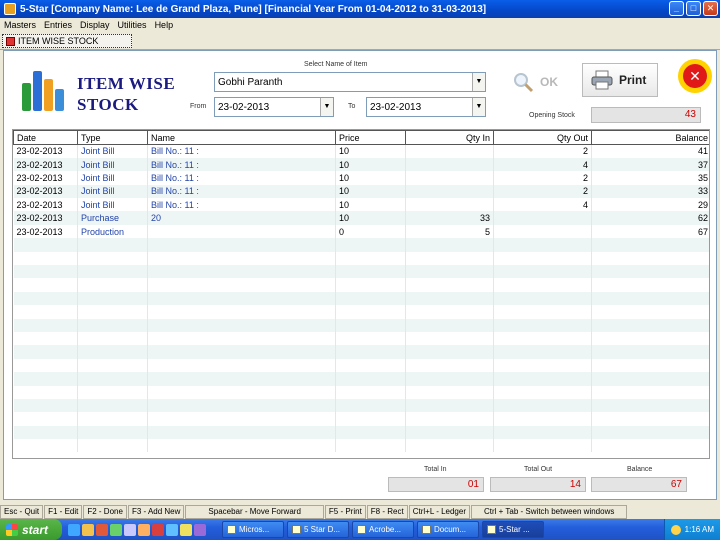 The image size is (720, 540). I want to click on window-controls: _ □ ✕, so click(693, 8).